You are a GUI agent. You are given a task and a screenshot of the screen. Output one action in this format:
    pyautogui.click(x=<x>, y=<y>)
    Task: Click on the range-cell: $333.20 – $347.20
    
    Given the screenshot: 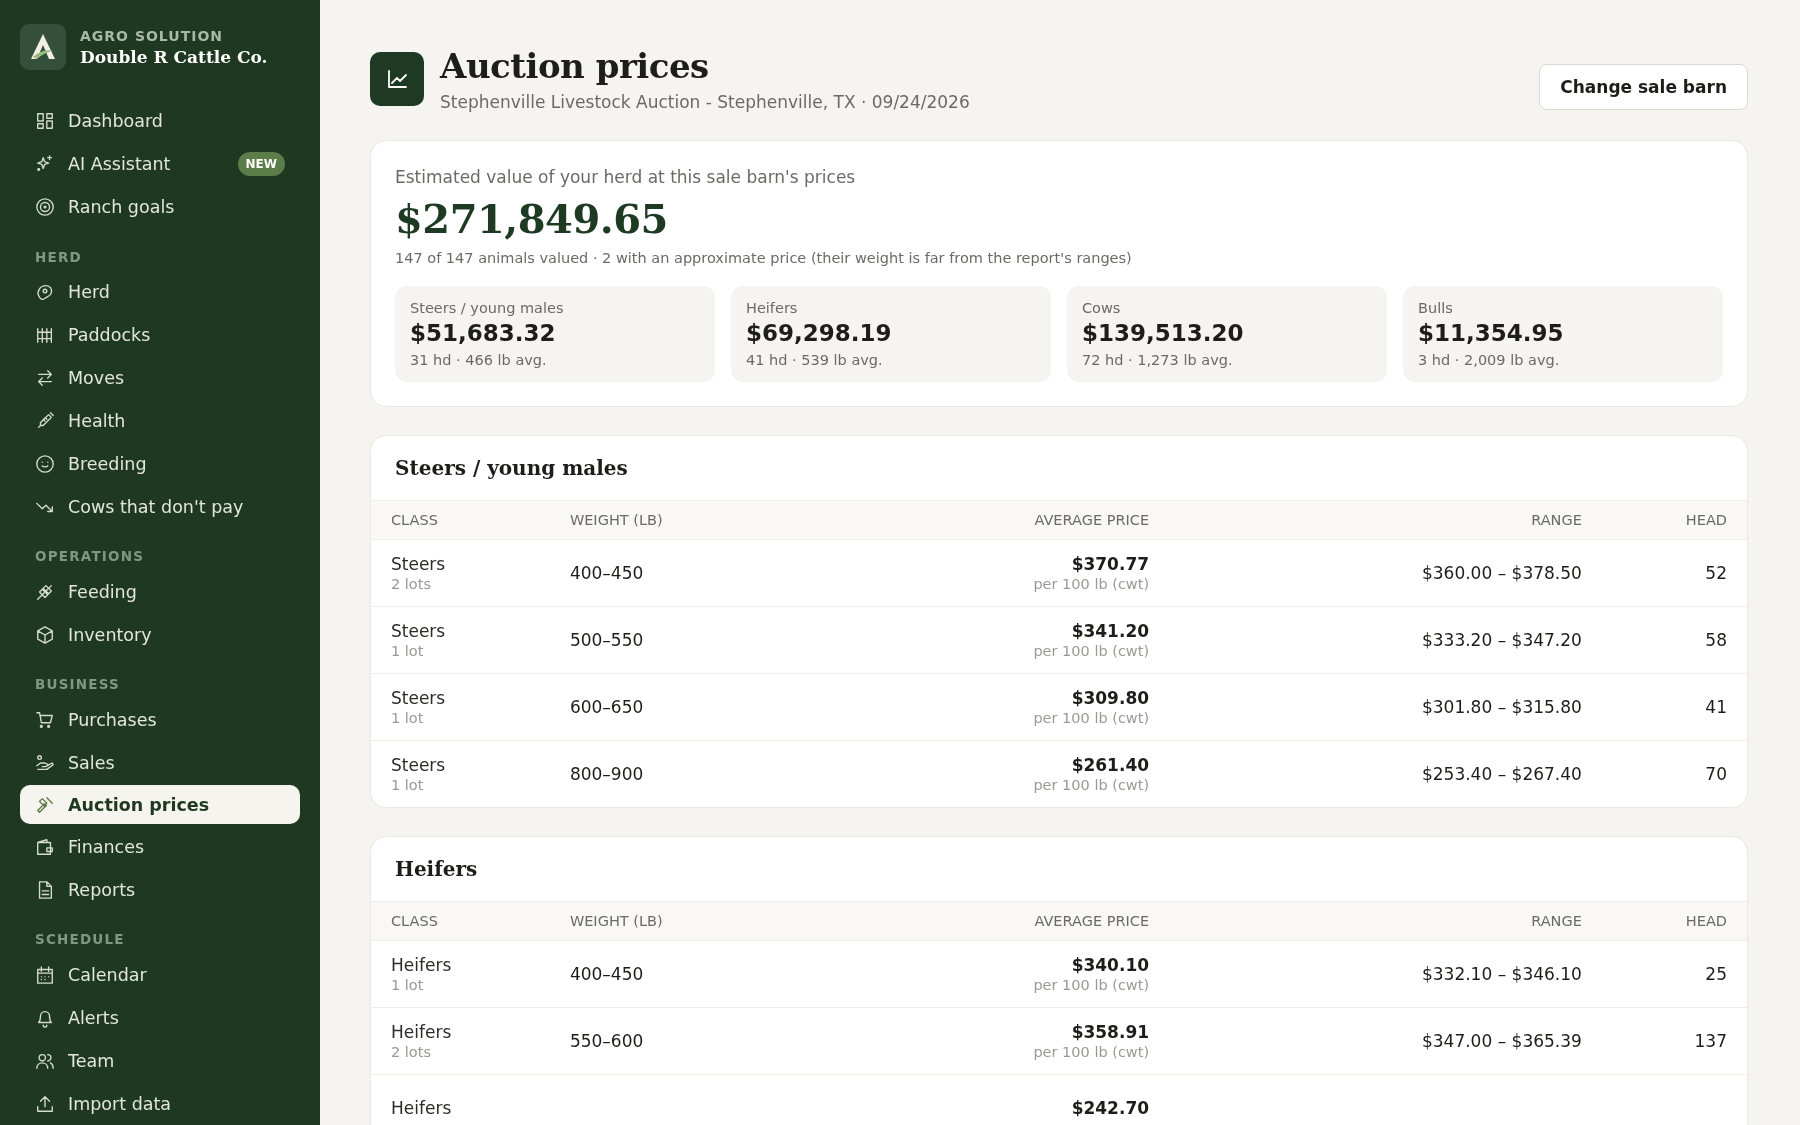 What is the action you would take?
    pyautogui.click(x=1501, y=640)
    